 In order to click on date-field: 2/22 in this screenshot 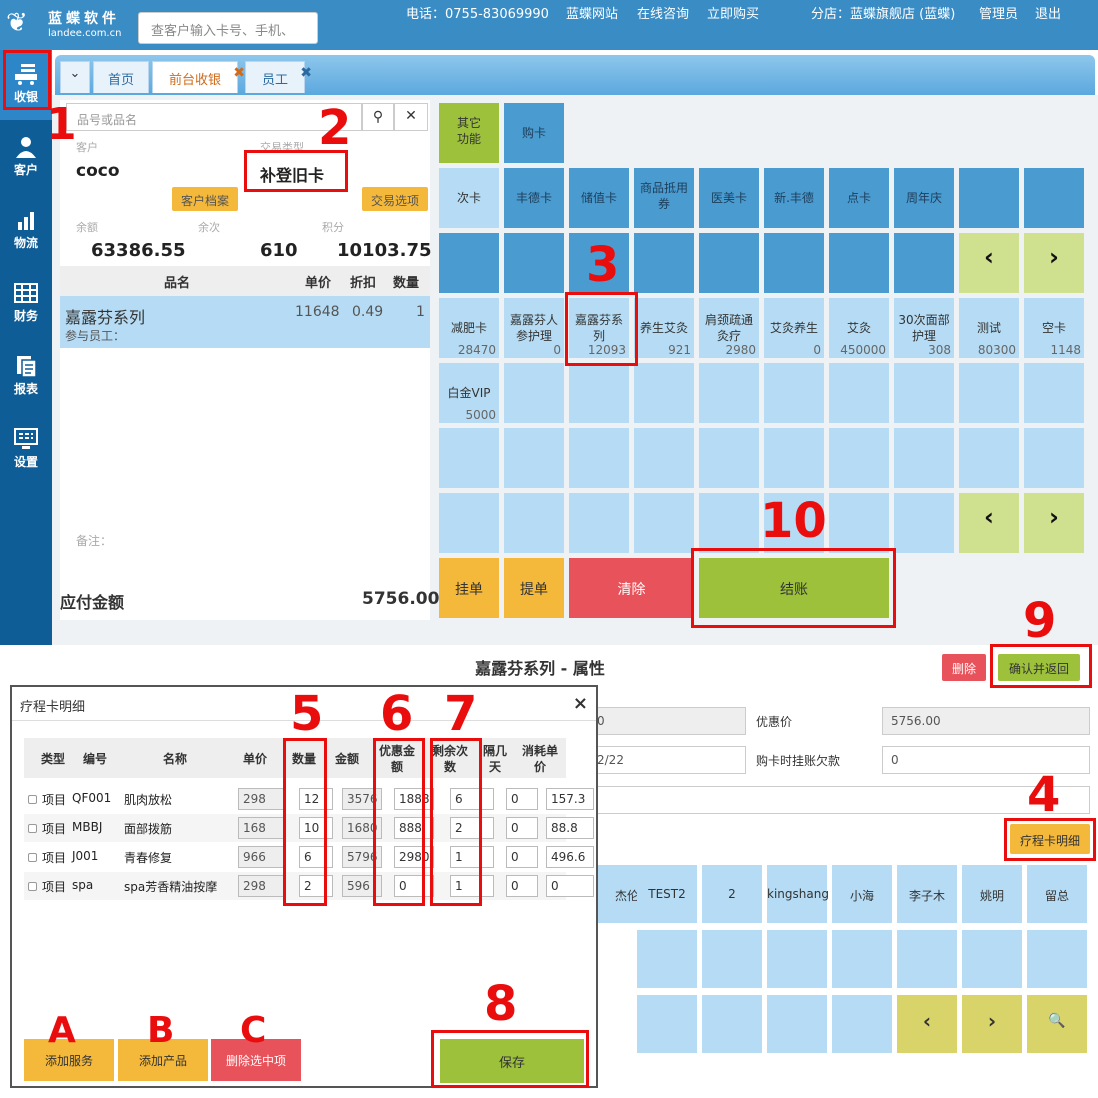, I will do `click(667, 760)`.